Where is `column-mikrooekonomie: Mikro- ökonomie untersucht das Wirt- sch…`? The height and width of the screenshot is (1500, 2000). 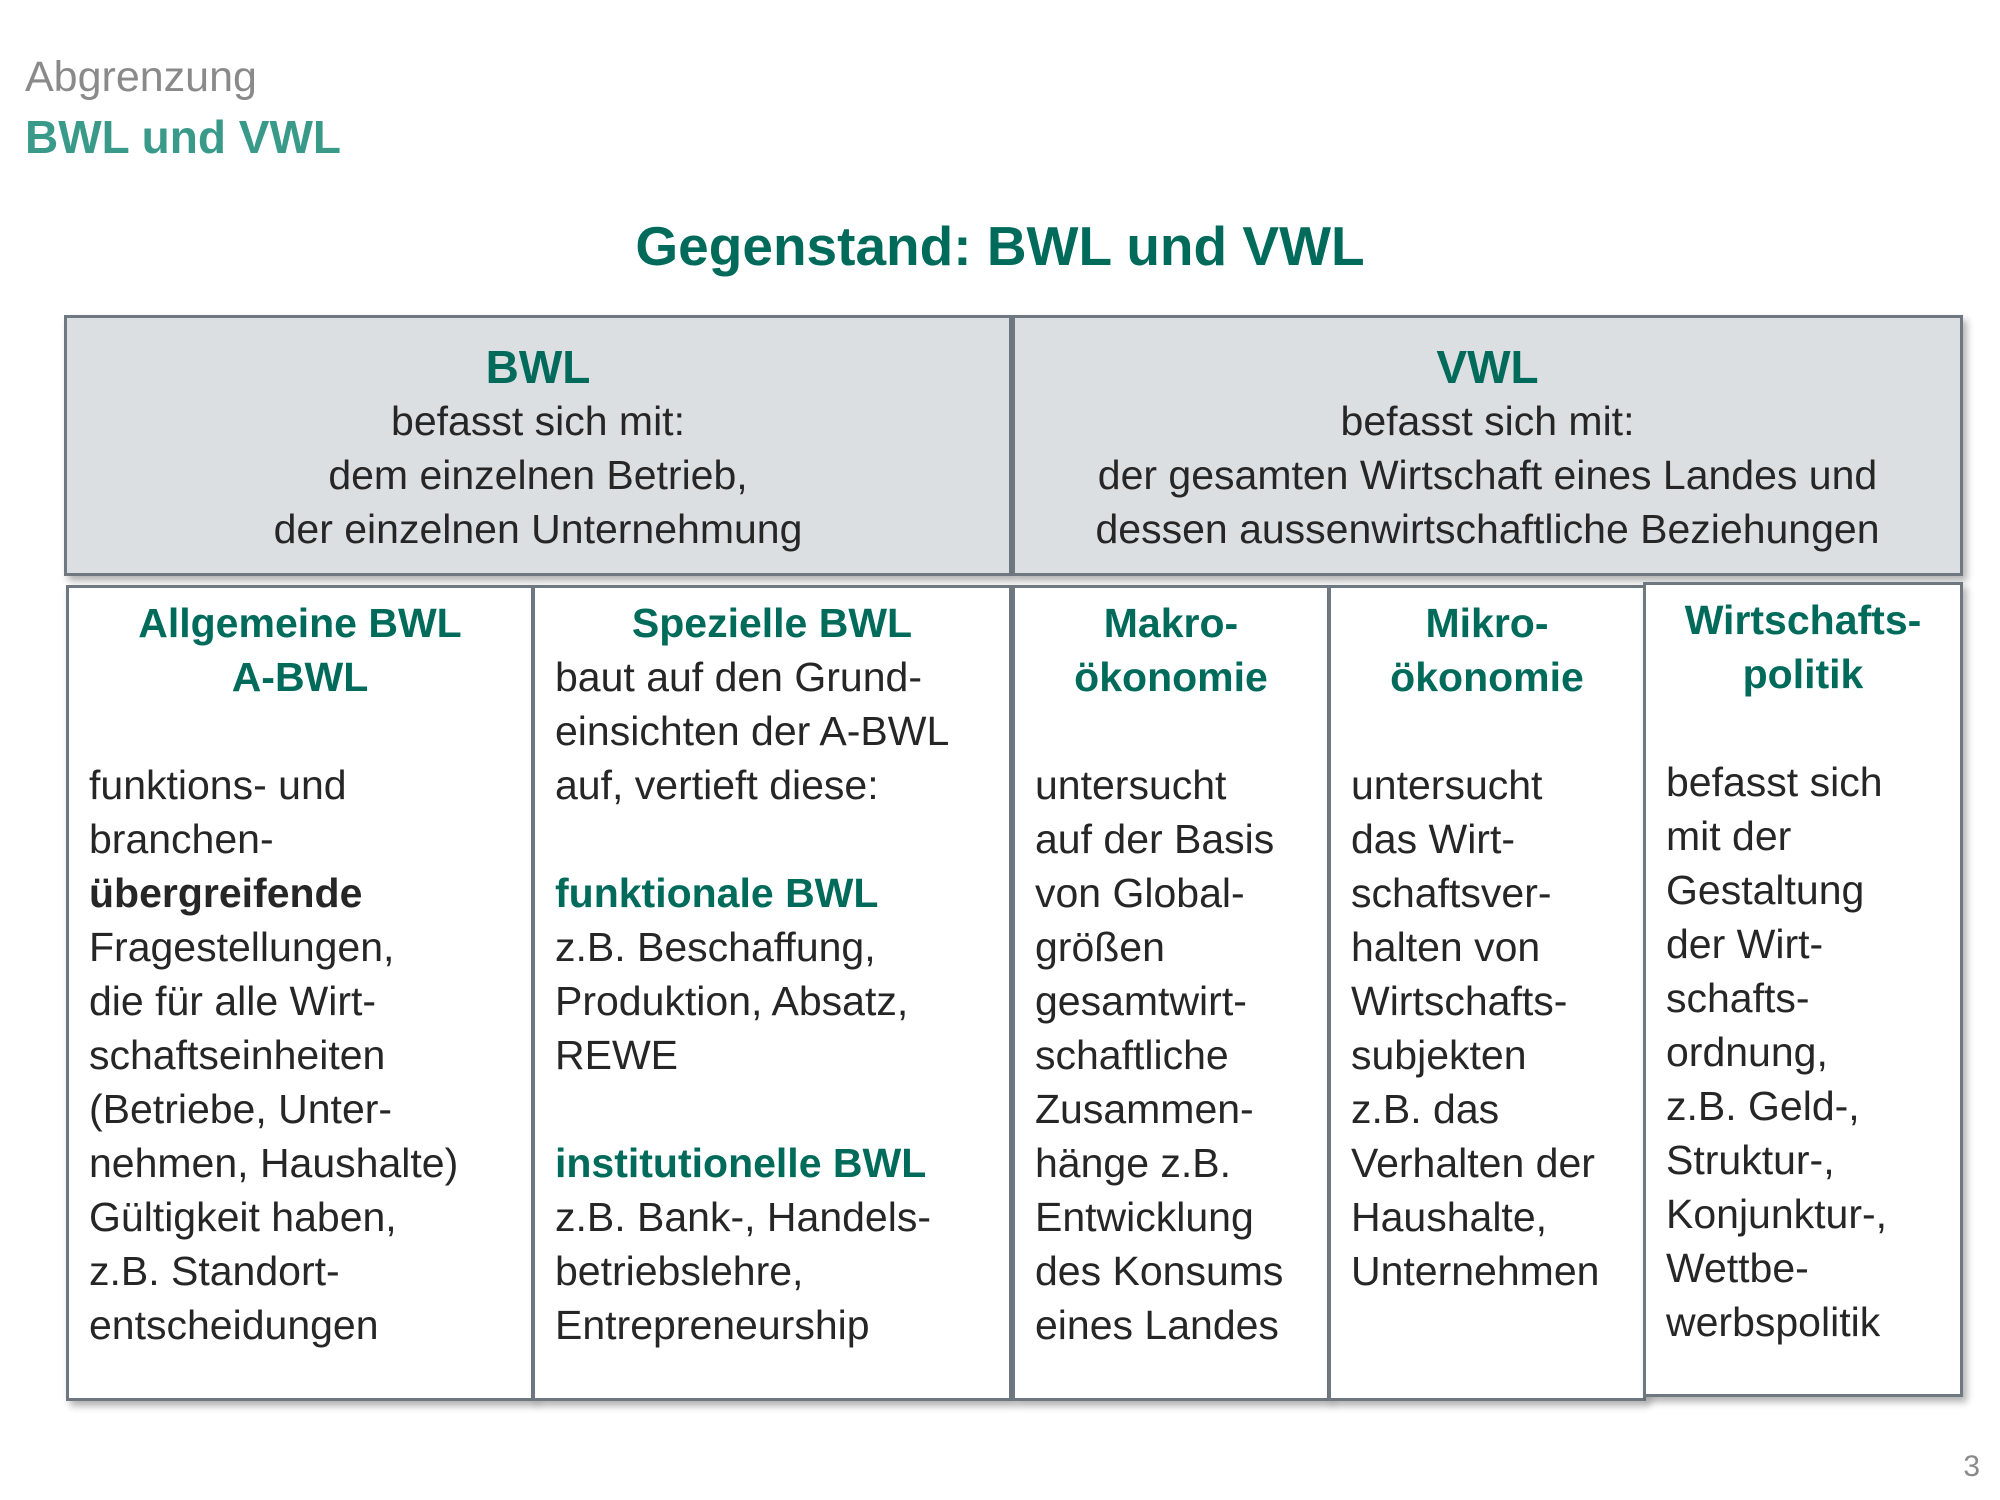
column-mikrooekonomie: Mikro- ökonomie untersucht das Wirt- sch… is located at coordinates (1487, 993).